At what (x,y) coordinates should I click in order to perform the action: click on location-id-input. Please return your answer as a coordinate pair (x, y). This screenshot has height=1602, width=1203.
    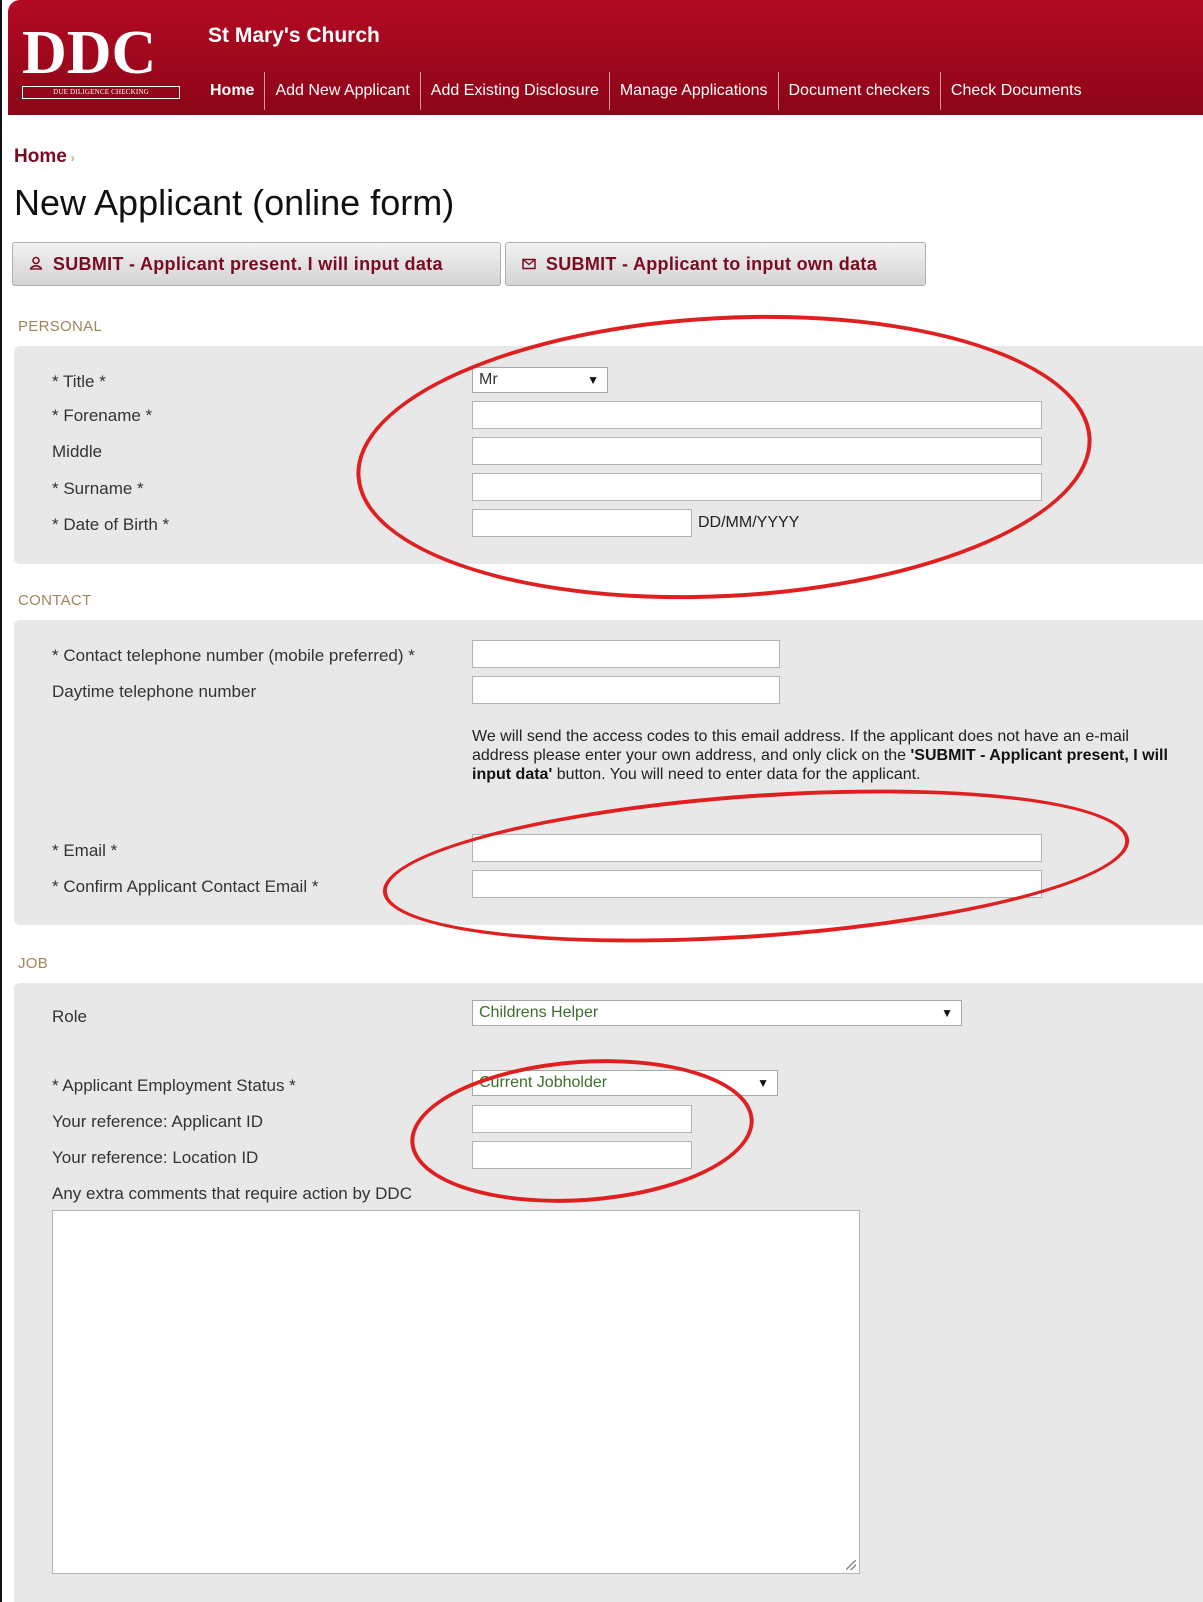
    Looking at the image, I should click on (582, 1155).